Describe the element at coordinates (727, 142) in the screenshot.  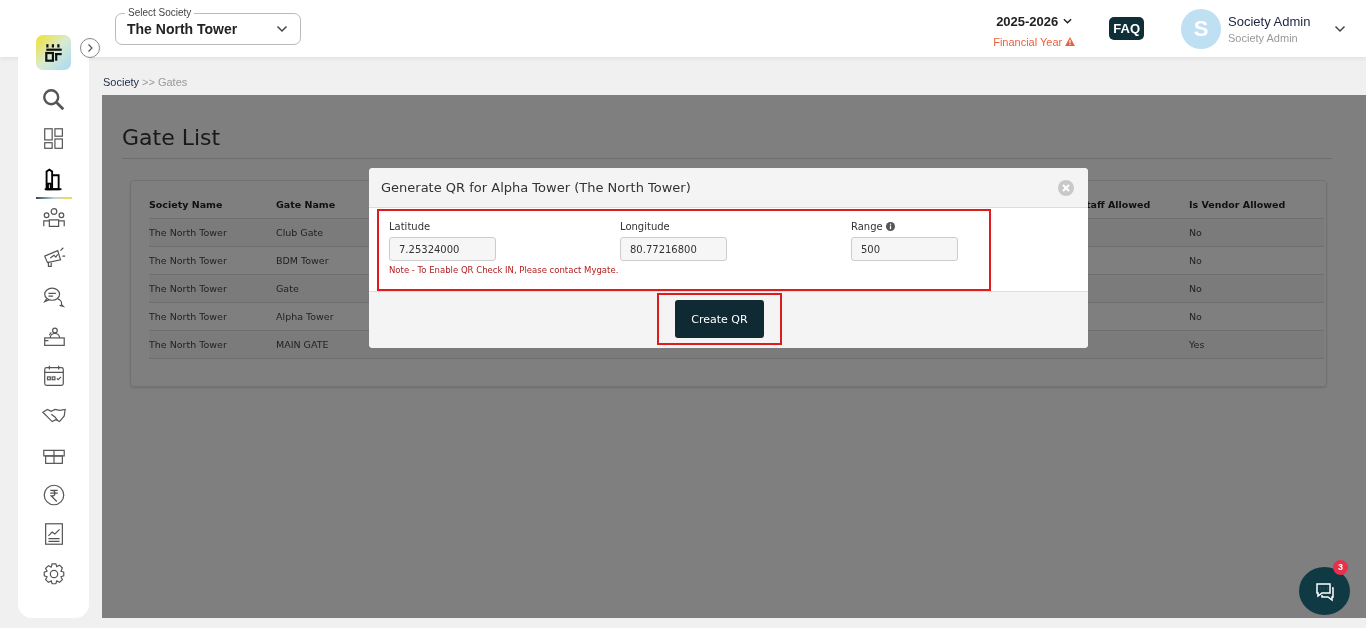
I see `page-title: Gate List` at that location.